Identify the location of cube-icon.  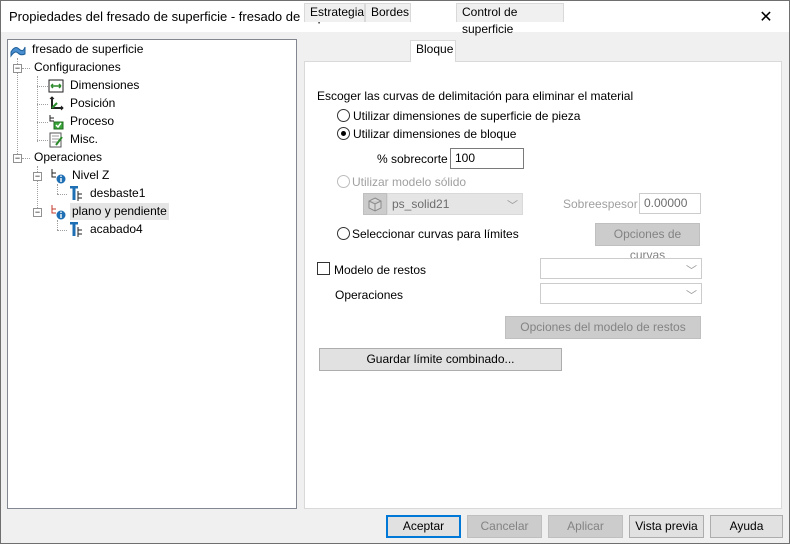
(375, 204).